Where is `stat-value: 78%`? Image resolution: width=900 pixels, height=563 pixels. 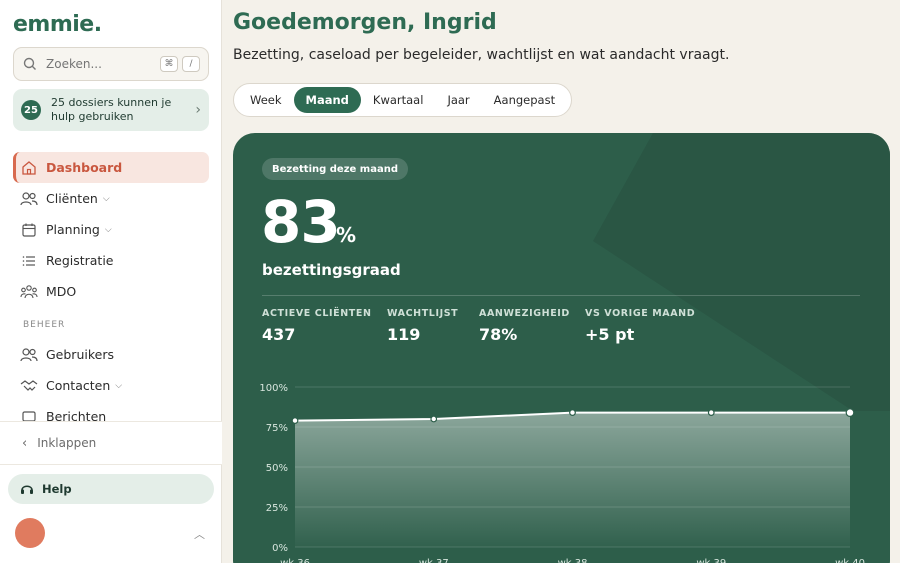
stat-value: 78% is located at coordinates (498, 334).